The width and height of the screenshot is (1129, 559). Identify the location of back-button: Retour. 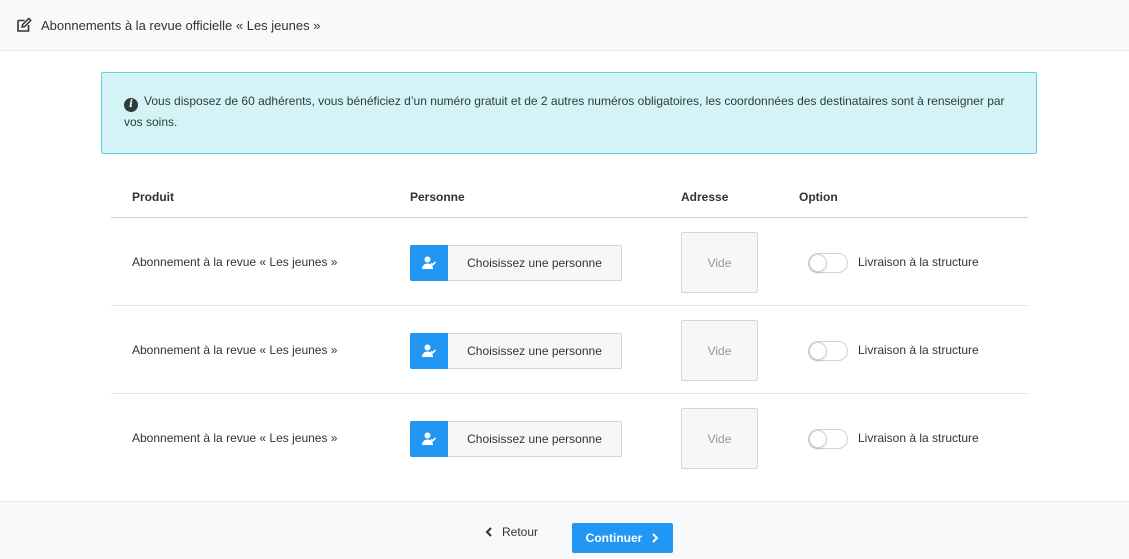
(511, 532).